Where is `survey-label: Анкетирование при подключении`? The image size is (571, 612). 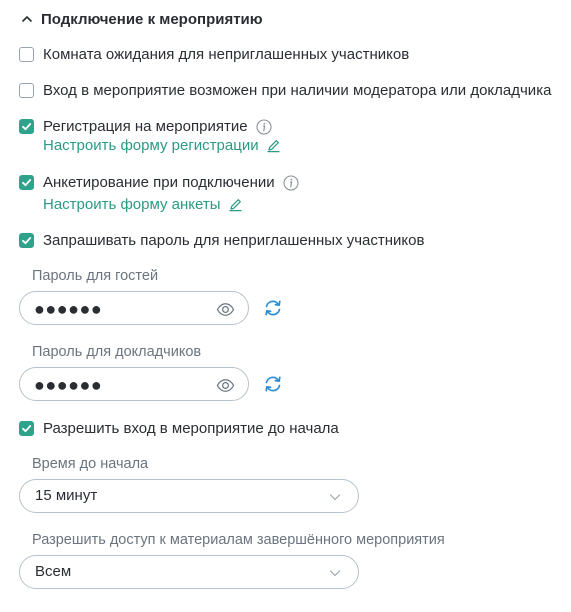
survey-label: Анкетирование при подключении is located at coordinates (159, 182).